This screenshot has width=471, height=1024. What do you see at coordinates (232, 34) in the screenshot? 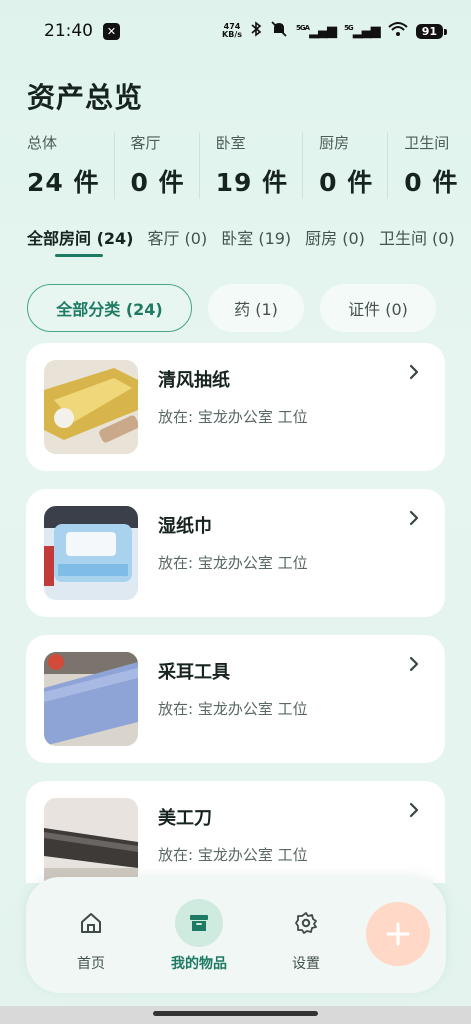
I see `net-speed-unit: KB/s` at bounding box center [232, 34].